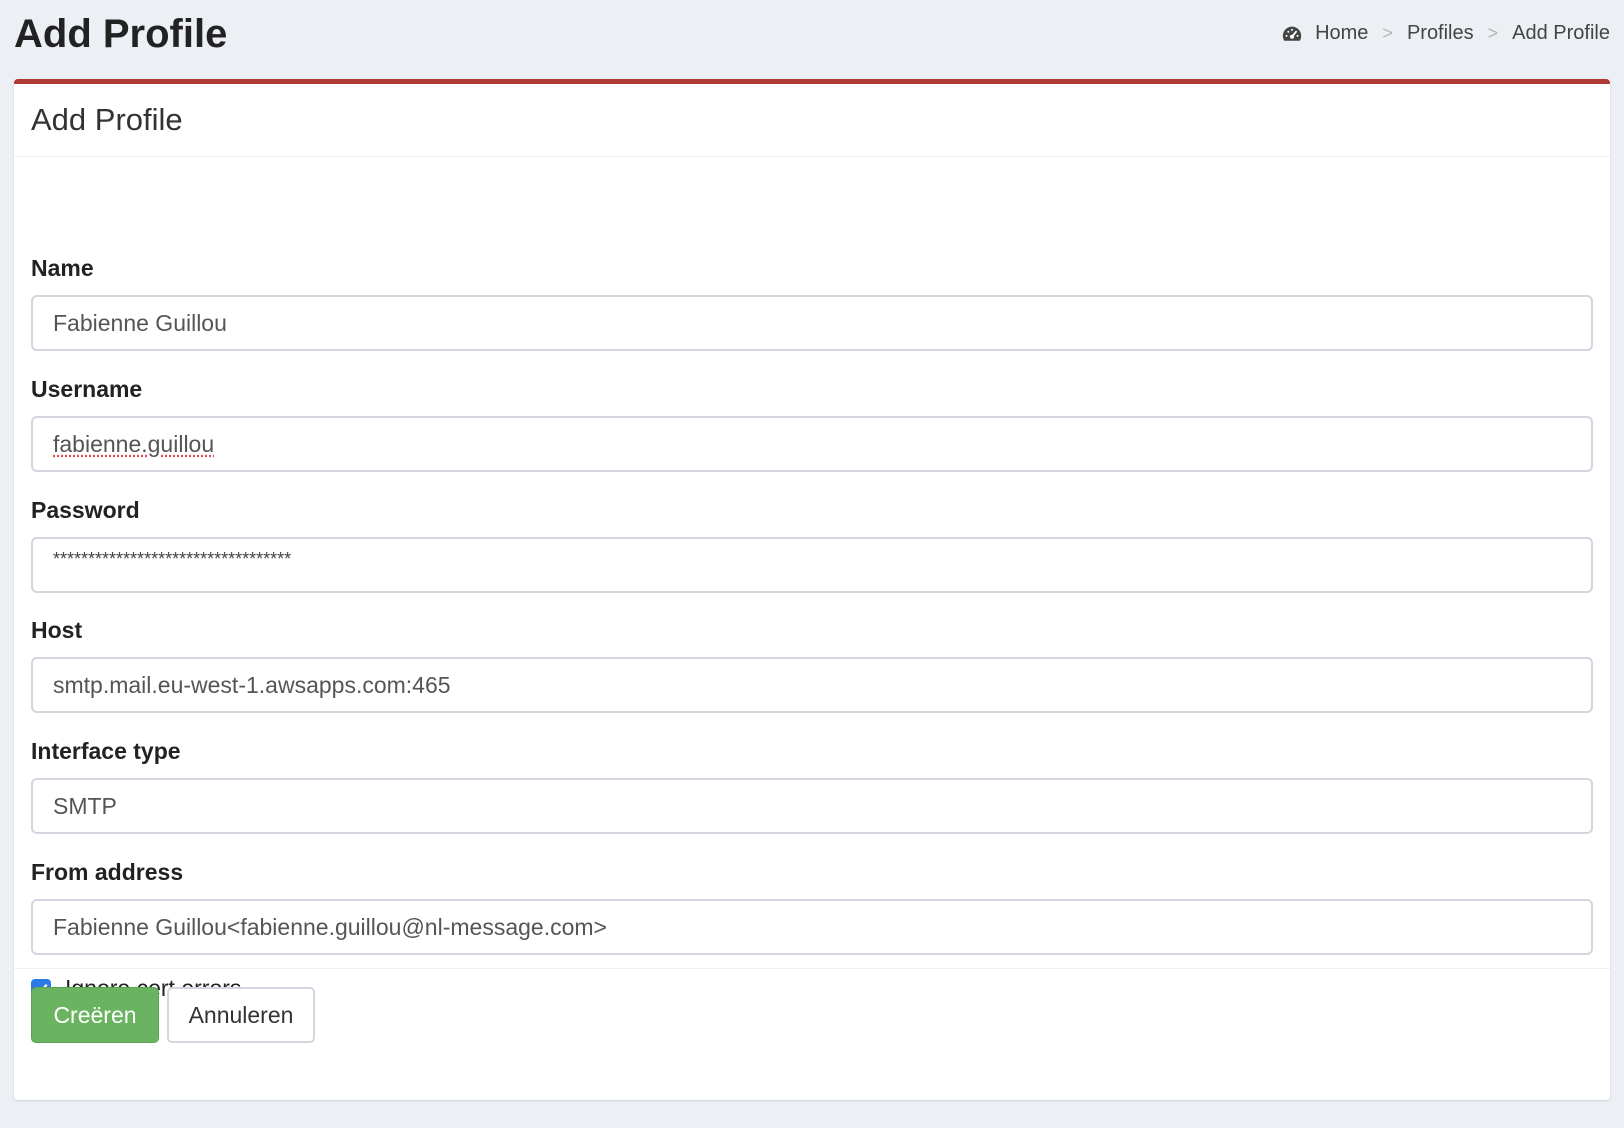 The width and height of the screenshot is (1624, 1128). Describe the element at coordinates (241, 1015) in the screenshot. I see `cancel-button: Annuleren` at that location.